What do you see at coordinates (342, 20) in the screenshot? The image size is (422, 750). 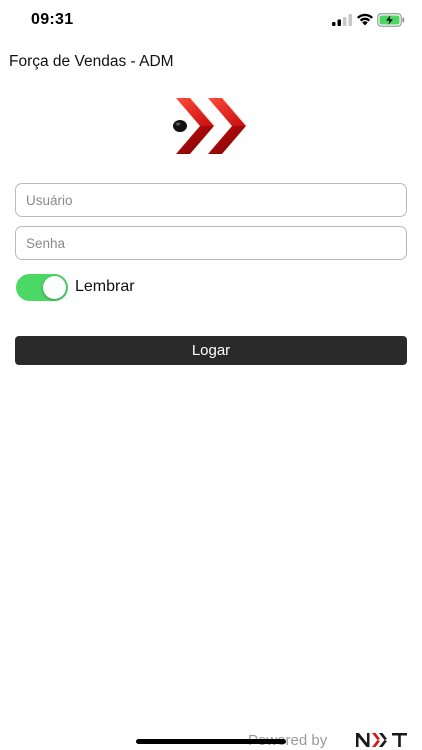 I see `cellular-signal-icon` at bounding box center [342, 20].